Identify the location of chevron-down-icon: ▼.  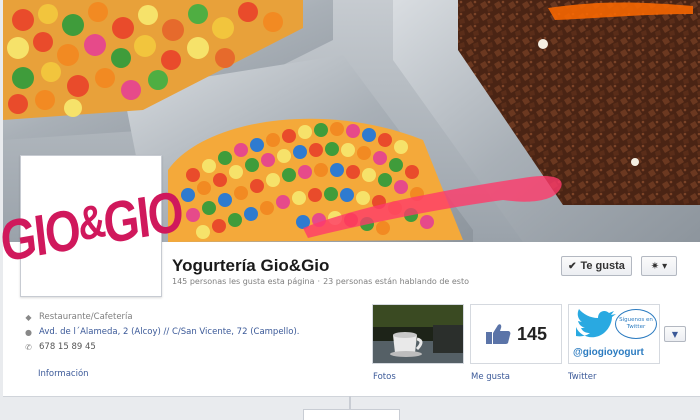
(675, 334).